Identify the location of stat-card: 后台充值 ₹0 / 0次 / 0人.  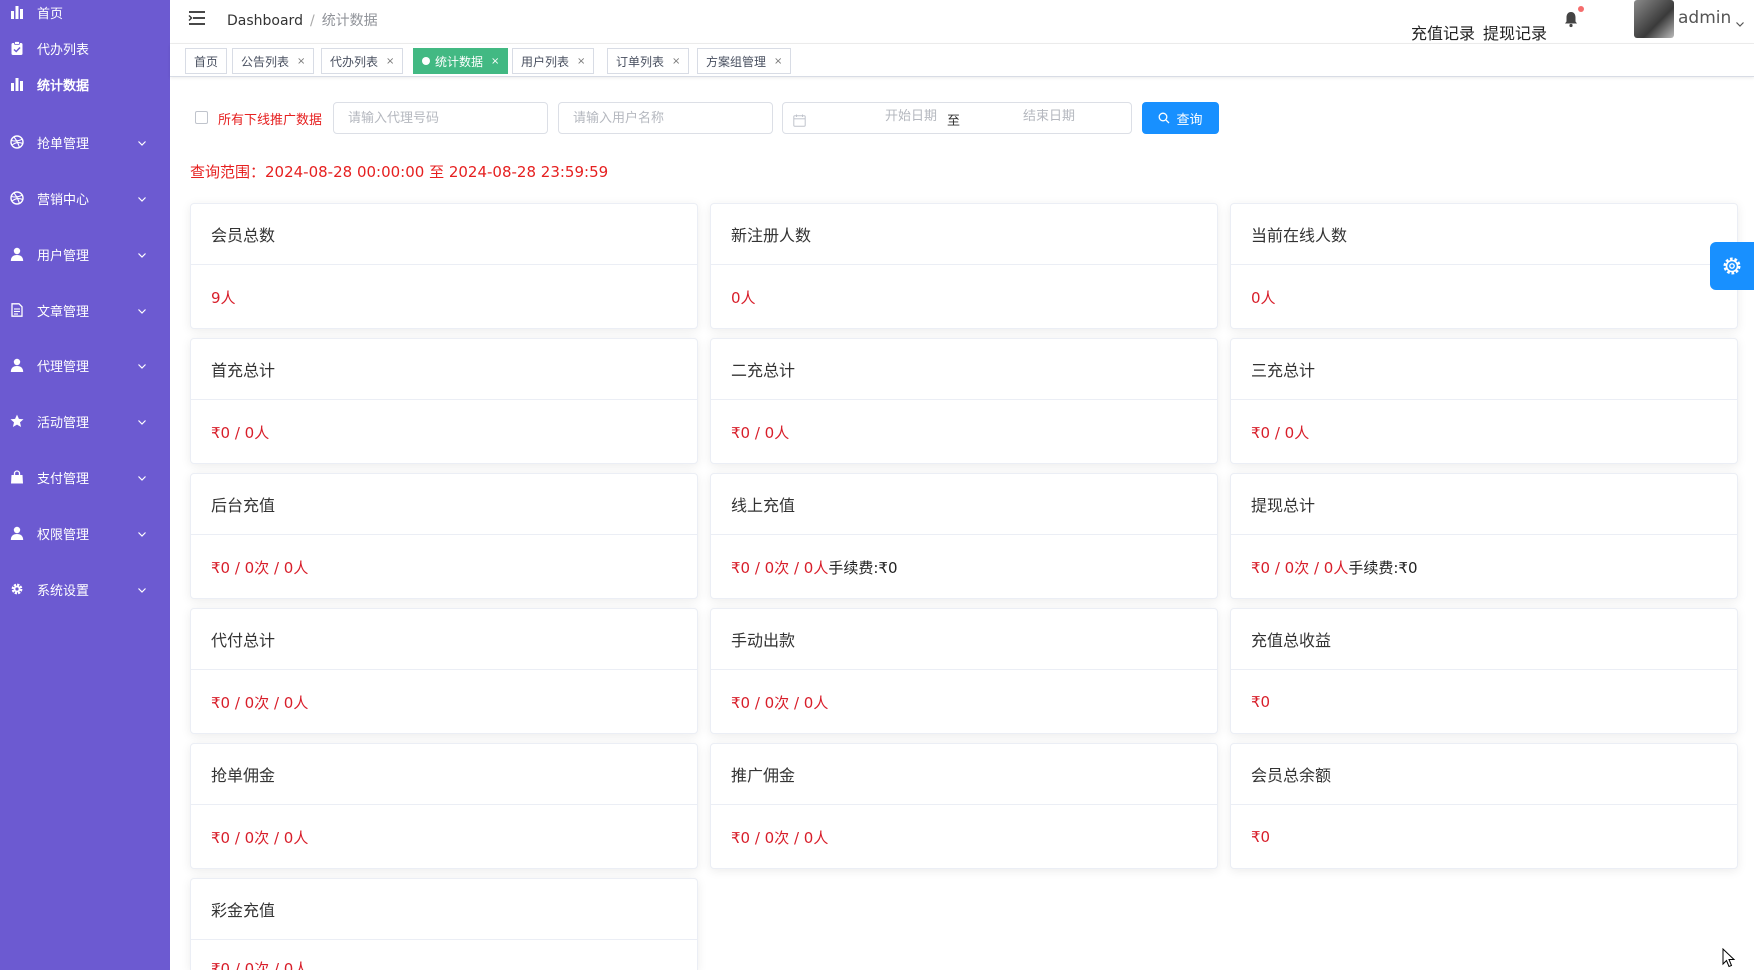
(444, 536).